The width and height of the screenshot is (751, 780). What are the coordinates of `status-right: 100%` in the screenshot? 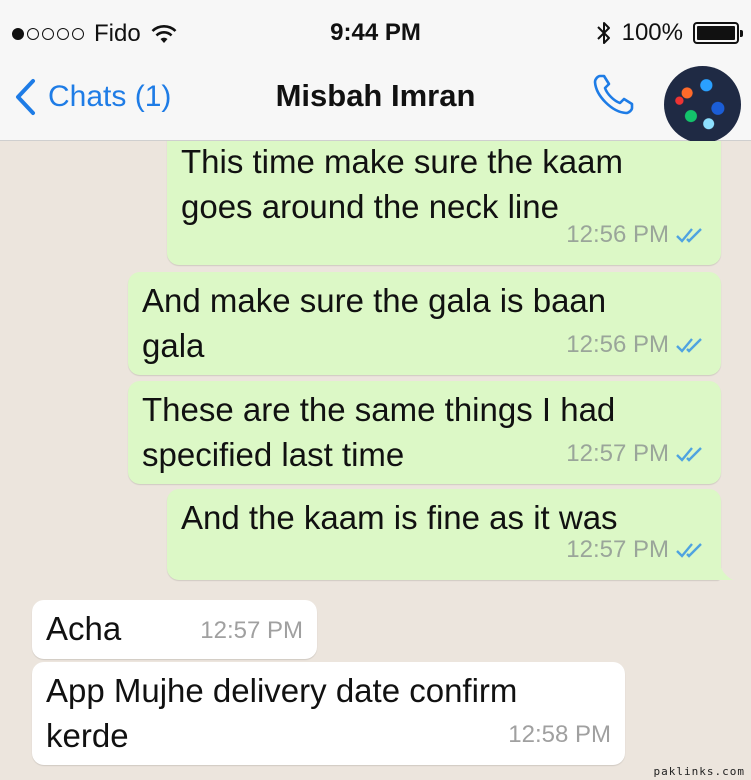 It's located at (669, 33).